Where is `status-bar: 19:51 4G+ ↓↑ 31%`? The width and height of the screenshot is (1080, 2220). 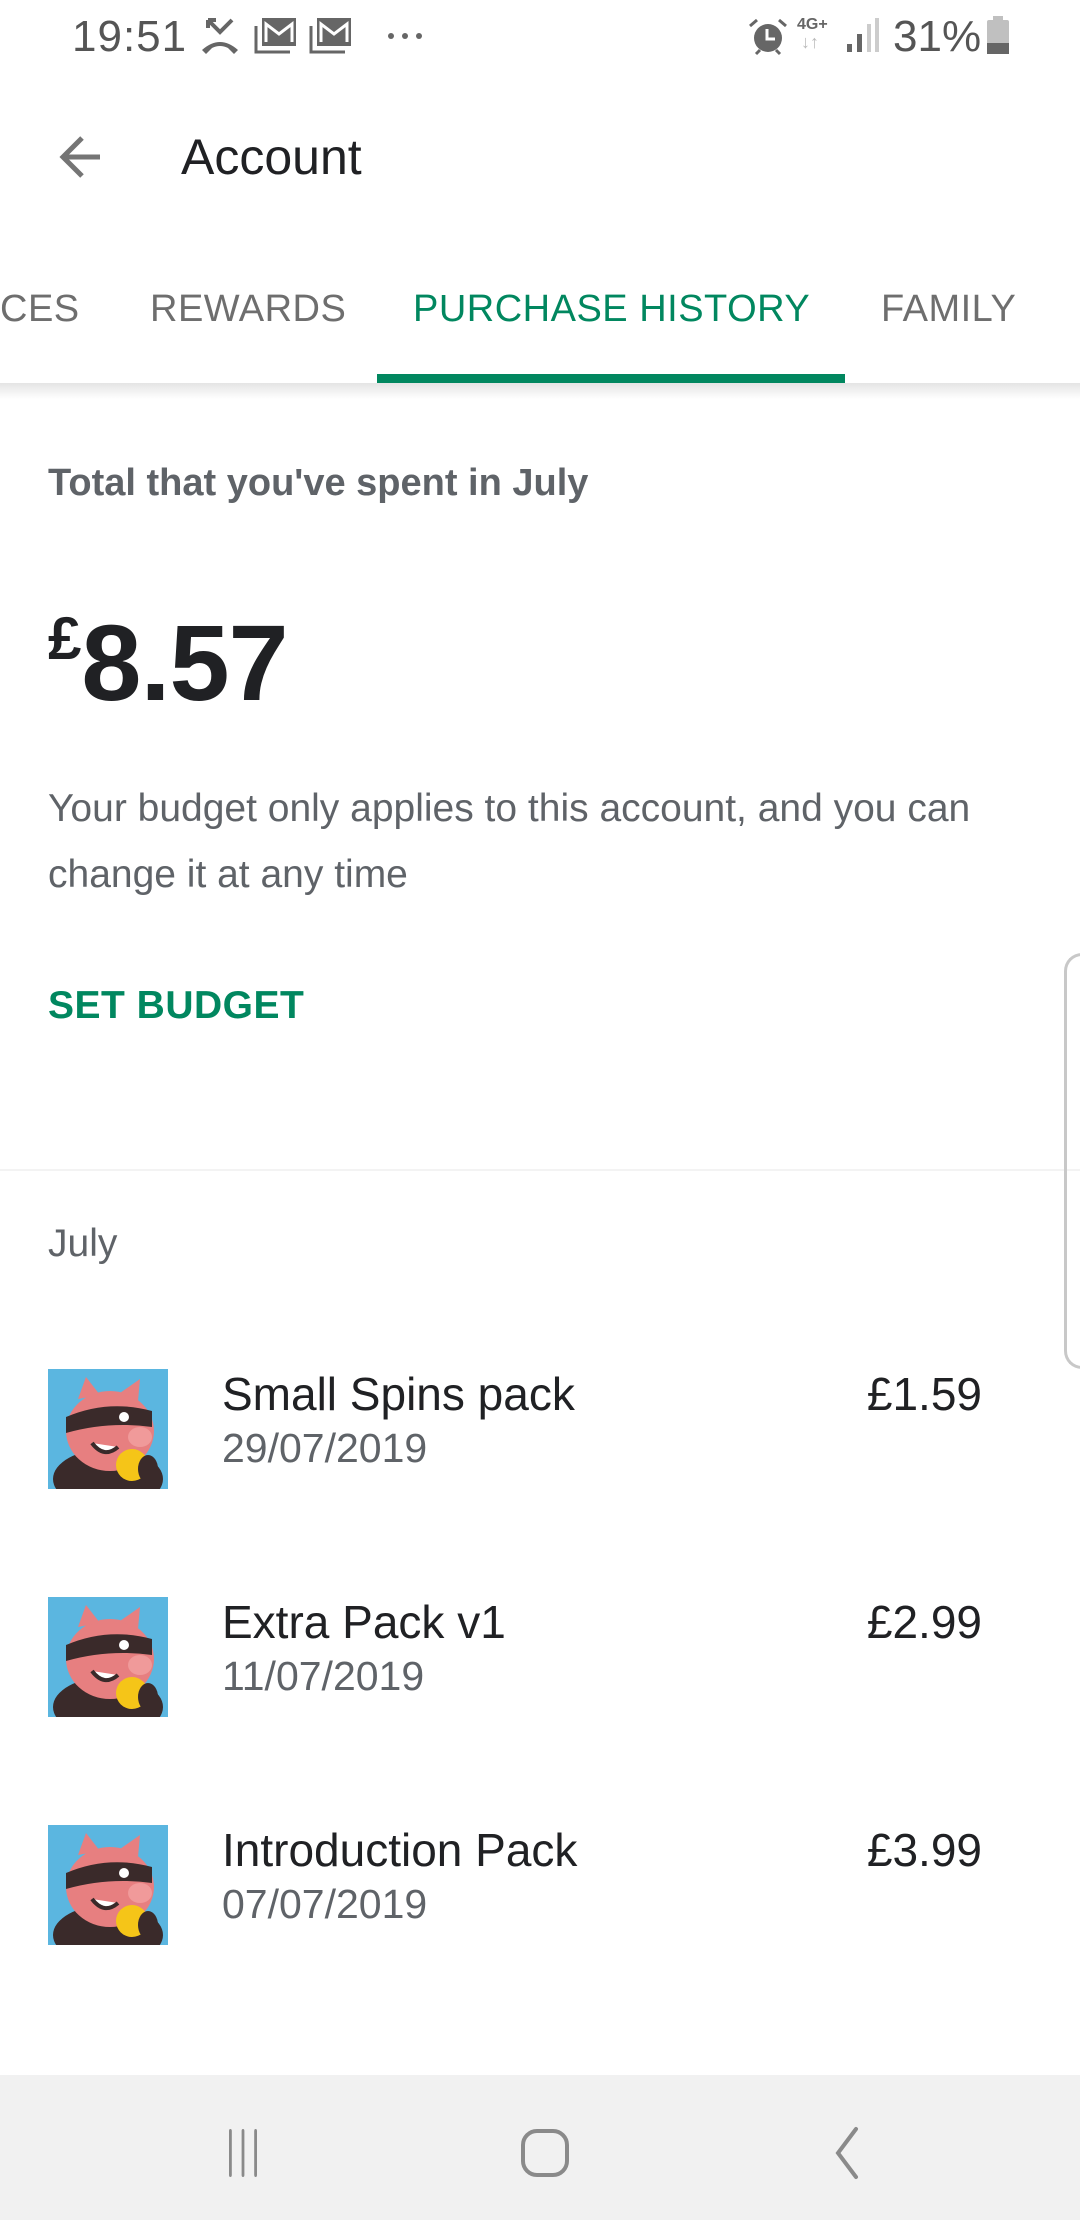
status-bar: 19:51 4G+ ↓↑ 31% is located at coordinates (540, 37).